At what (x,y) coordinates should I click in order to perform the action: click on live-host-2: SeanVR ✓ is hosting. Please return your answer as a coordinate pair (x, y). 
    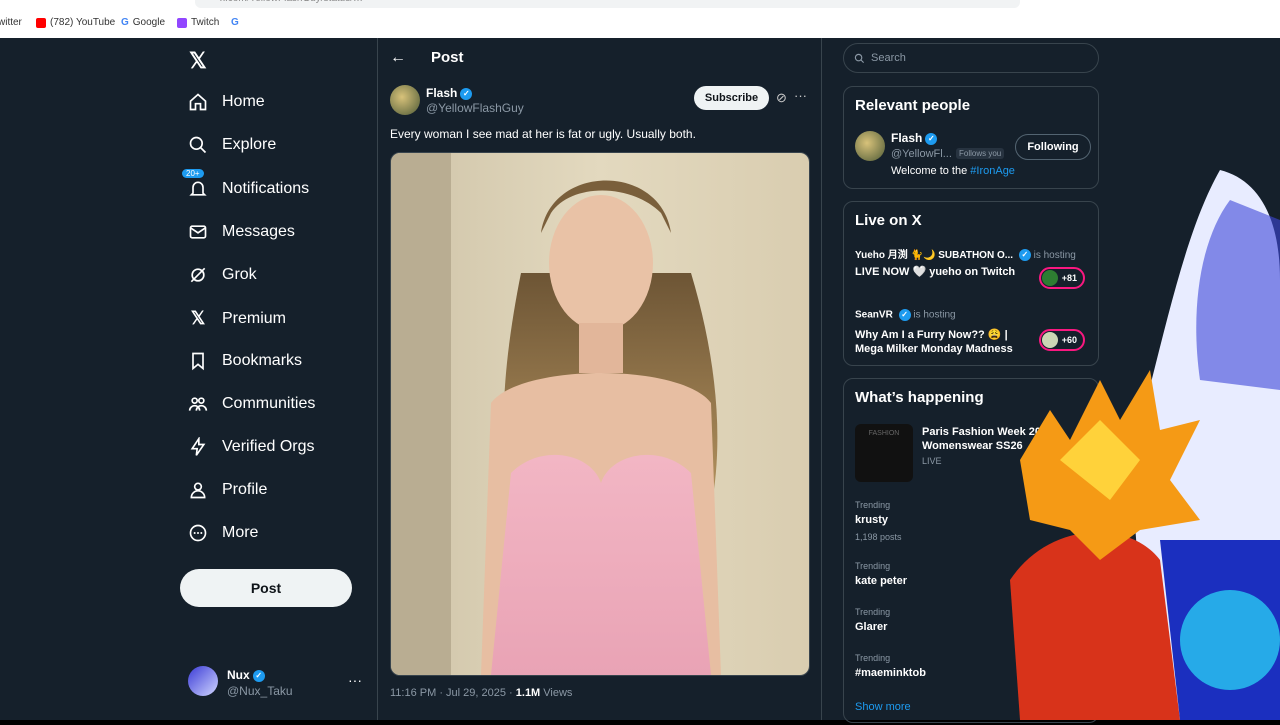
    Looking at the image, I should click on (905, 315).